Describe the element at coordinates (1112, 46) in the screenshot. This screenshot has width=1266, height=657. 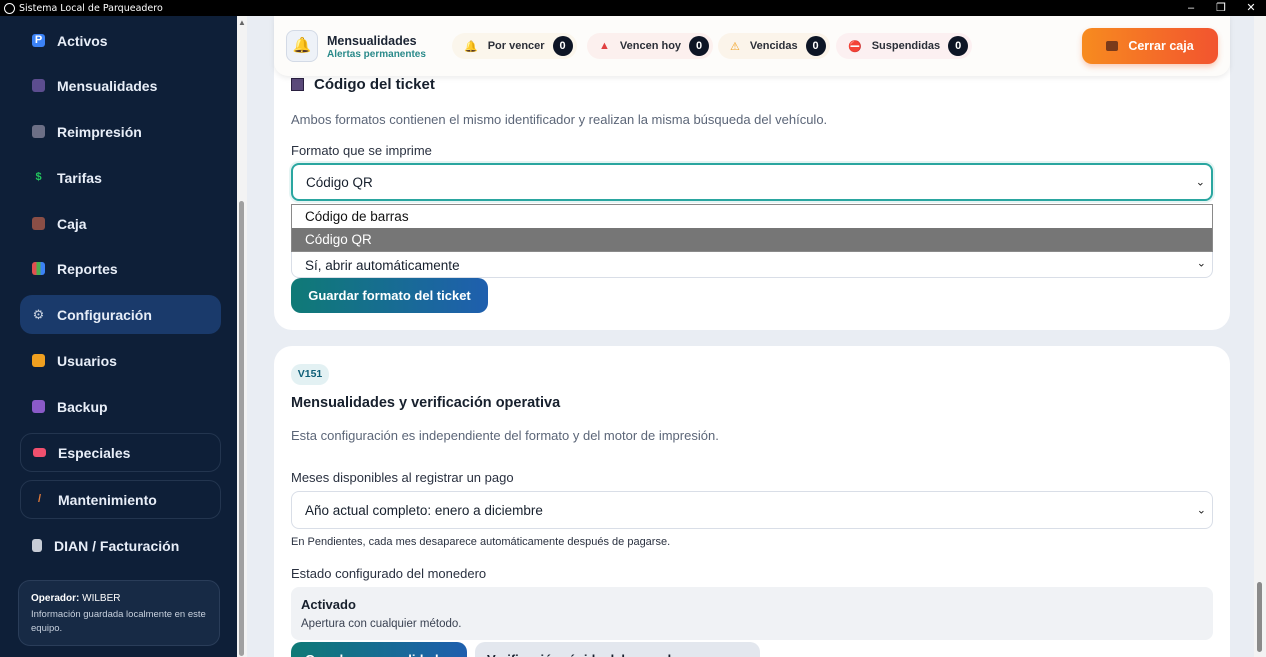
I see `briefcase-icon` at that location.